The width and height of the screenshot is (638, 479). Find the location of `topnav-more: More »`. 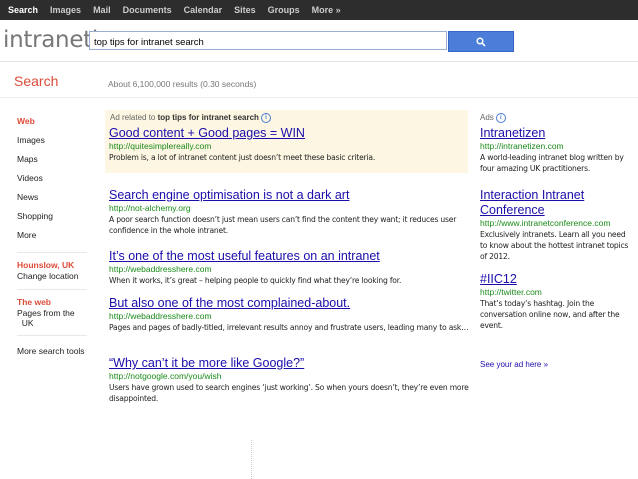

topnav-more: More » is located at coordinates (326, 10).